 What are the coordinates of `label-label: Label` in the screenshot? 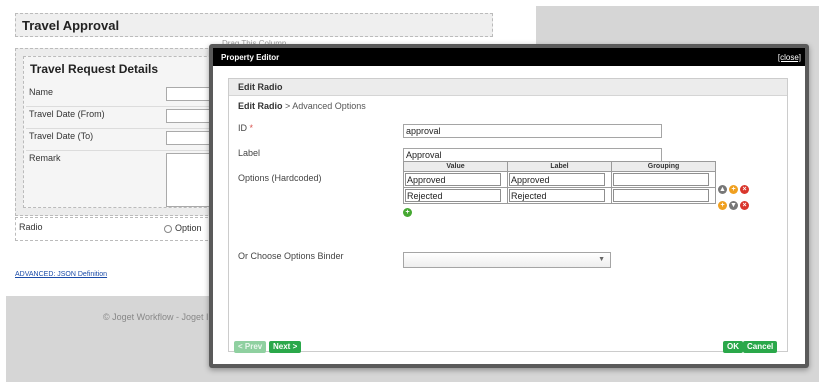 It's located at (249, 153).